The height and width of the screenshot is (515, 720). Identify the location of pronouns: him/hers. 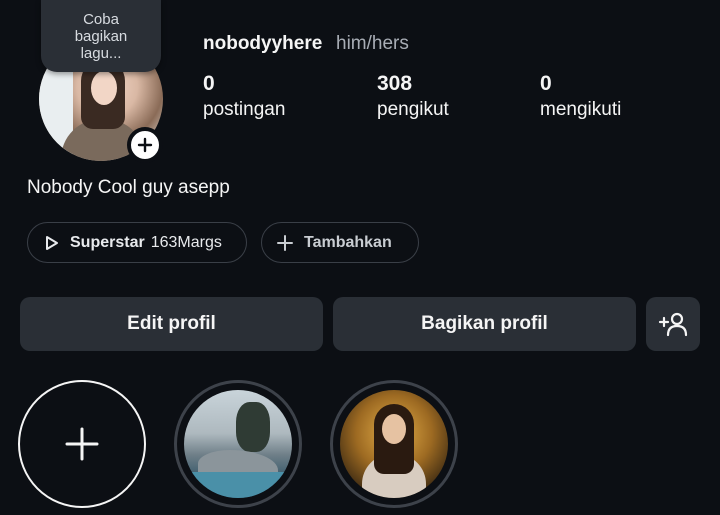
(372, 43).